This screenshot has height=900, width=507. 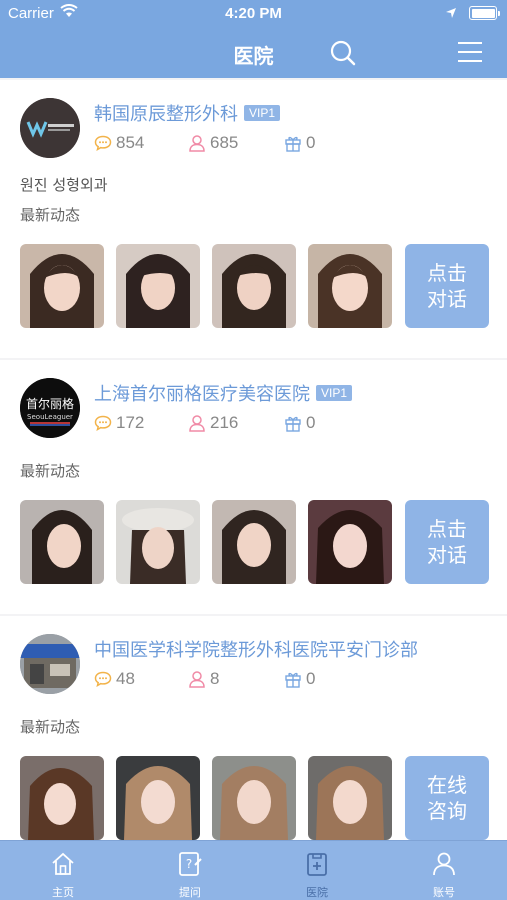 I want to click on tab-label: 主页, so click(x=63, y=892).